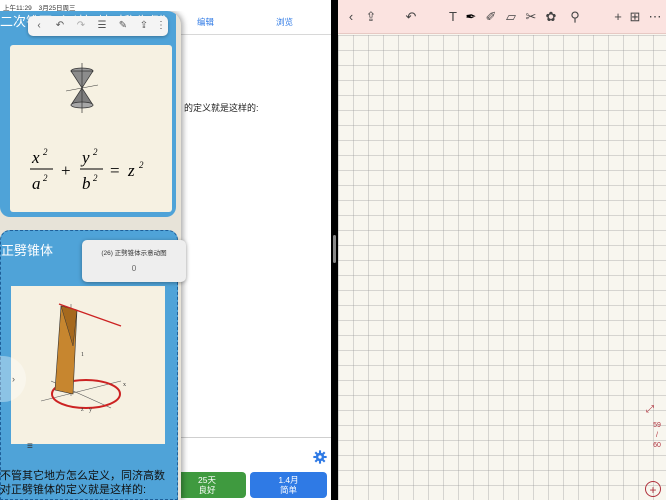  Describe the element at coordinates (82, 483) in the screenshot. I see `footer-text: 不管其它地方怎么定义，同济高数对正劈锥体的定义就是这样的:` at that location.